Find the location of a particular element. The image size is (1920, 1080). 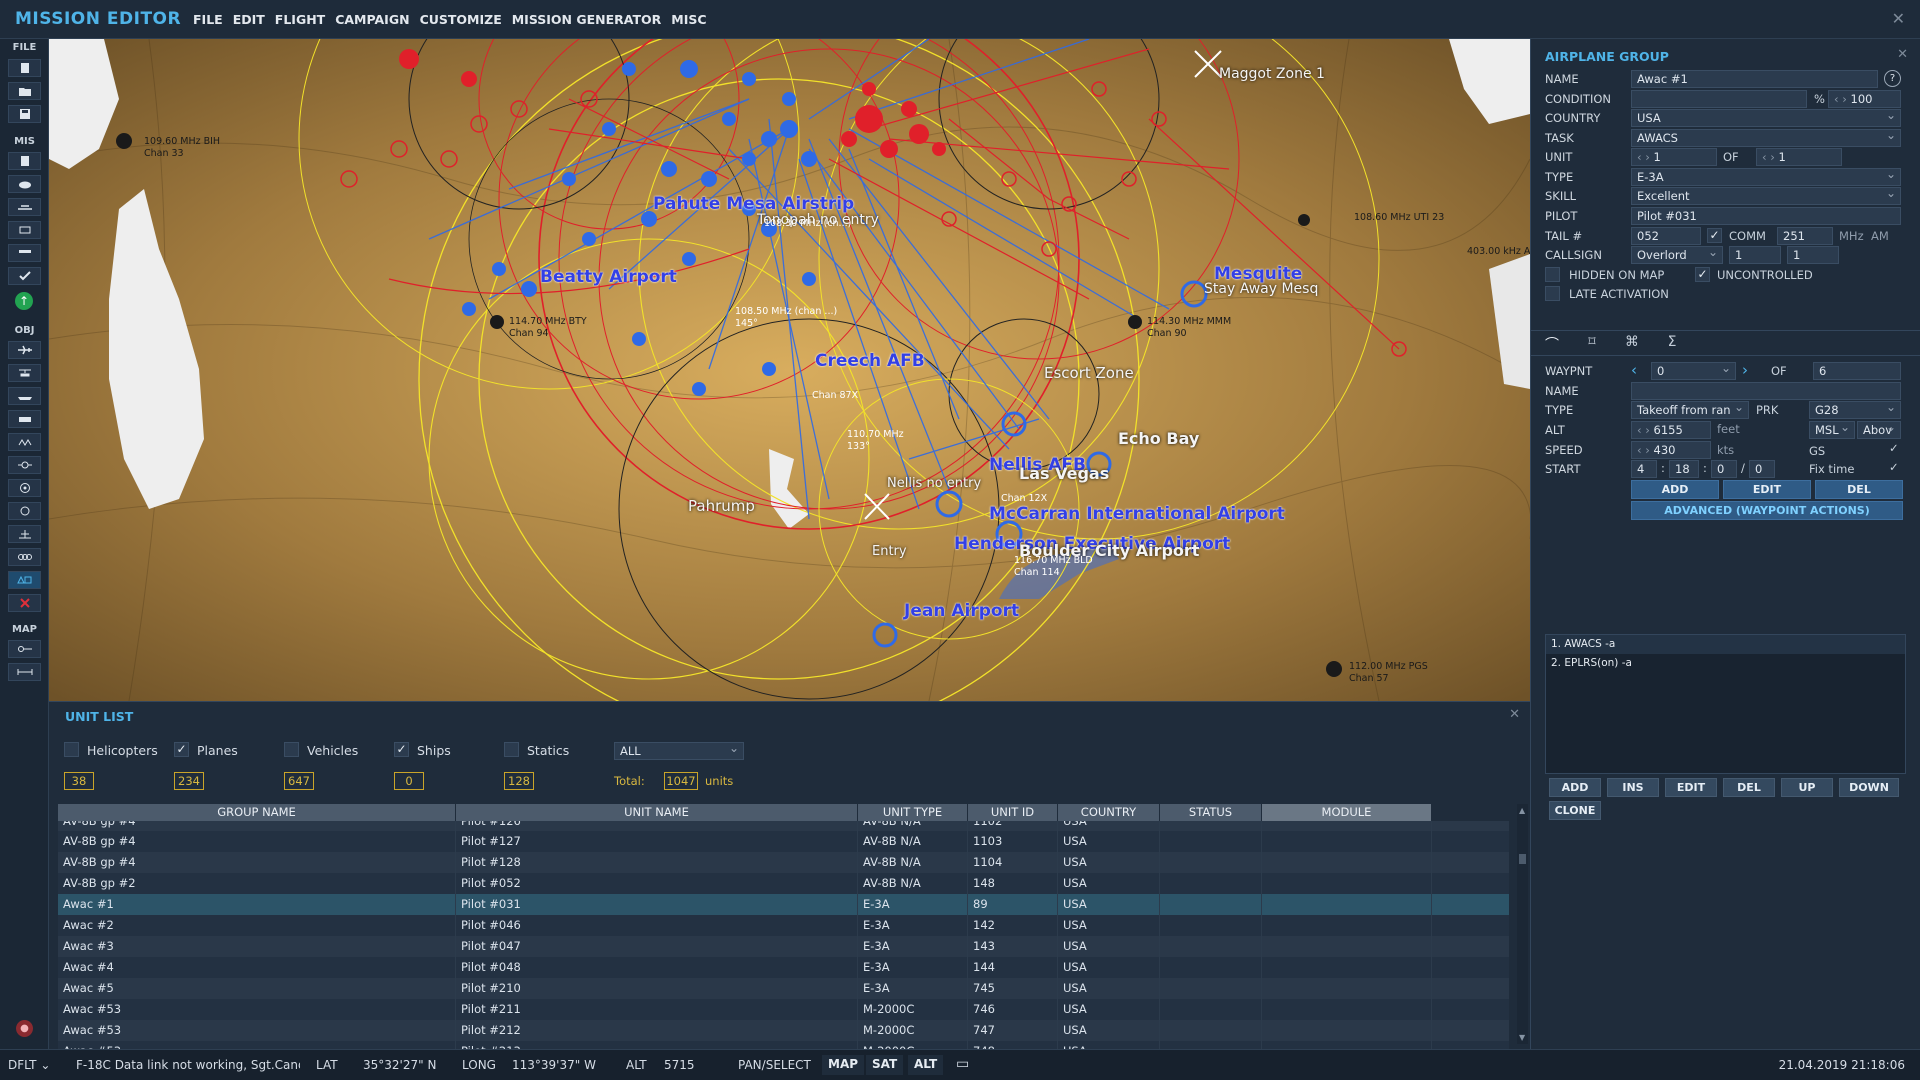

comm-frequency-input: 251 is located at coordinates (1805, 236).